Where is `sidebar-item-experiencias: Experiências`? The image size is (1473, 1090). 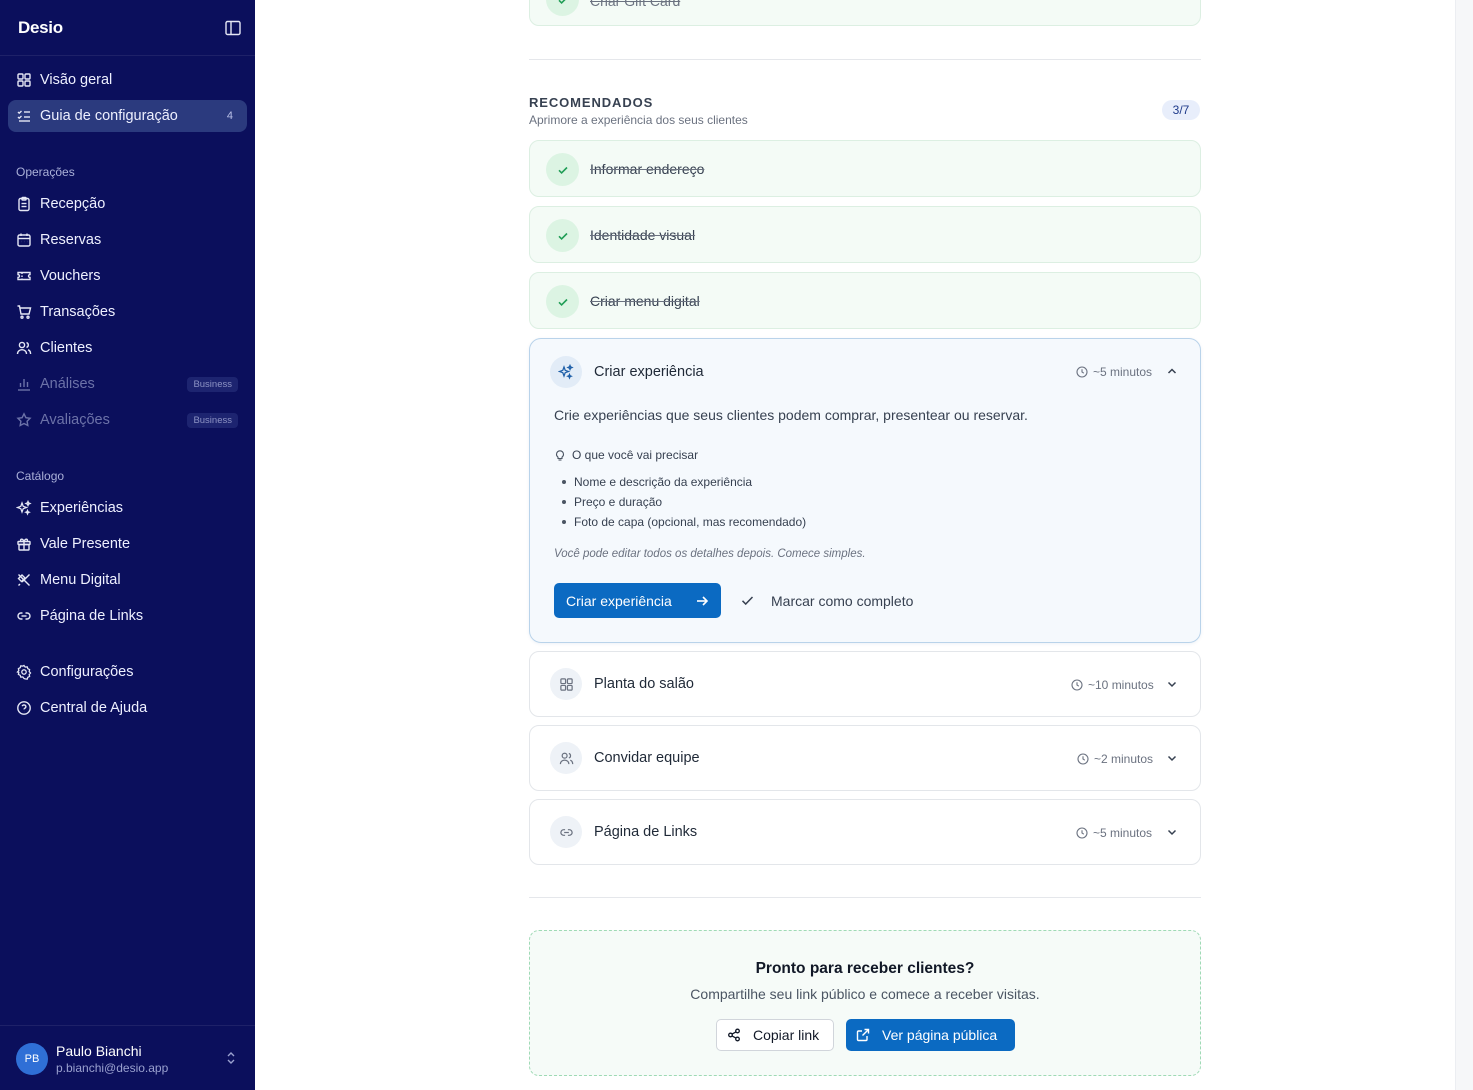 sidebar-item-experiencias: Experiências is located at coordinates (127, 508).